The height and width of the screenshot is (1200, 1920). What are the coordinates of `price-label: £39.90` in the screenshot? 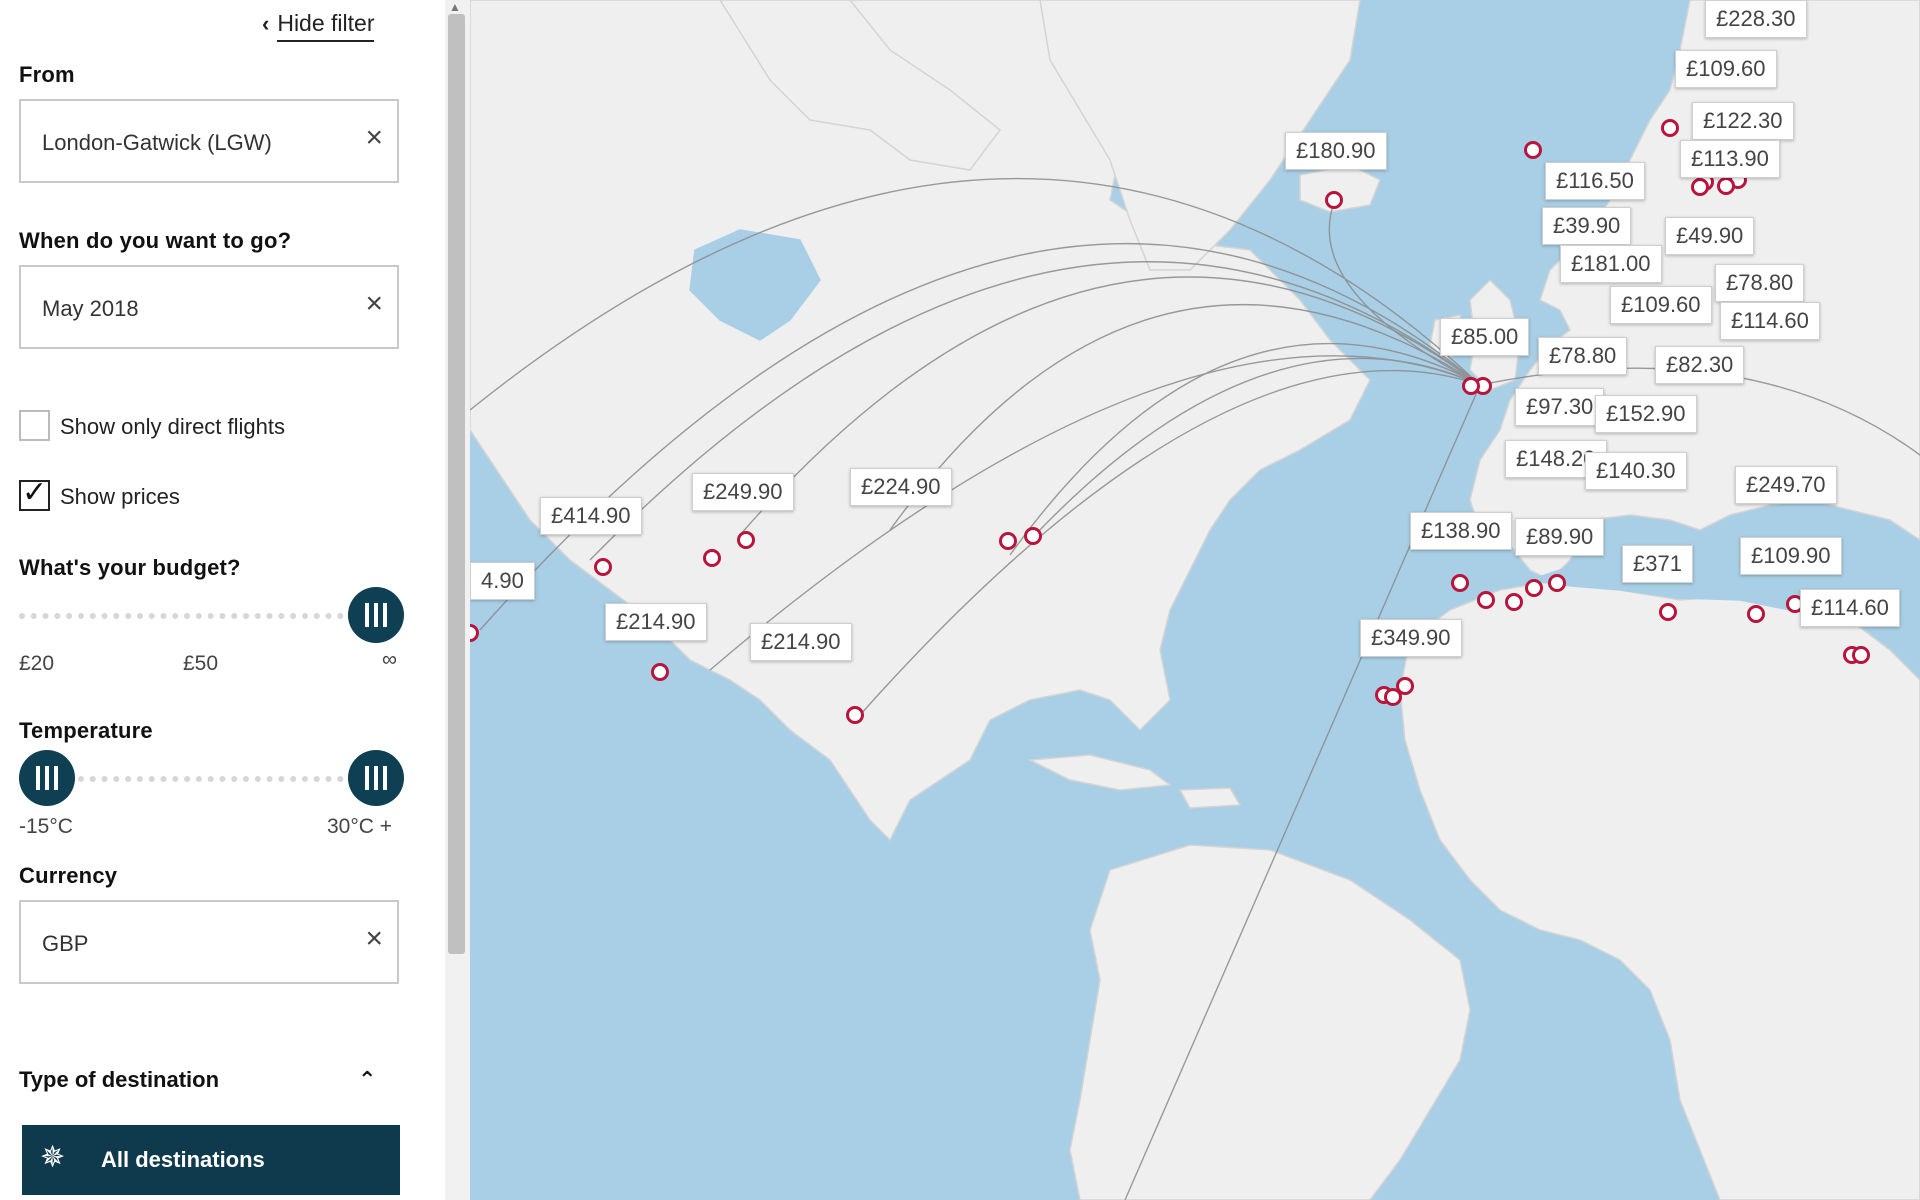 It's located at (1587, 226).